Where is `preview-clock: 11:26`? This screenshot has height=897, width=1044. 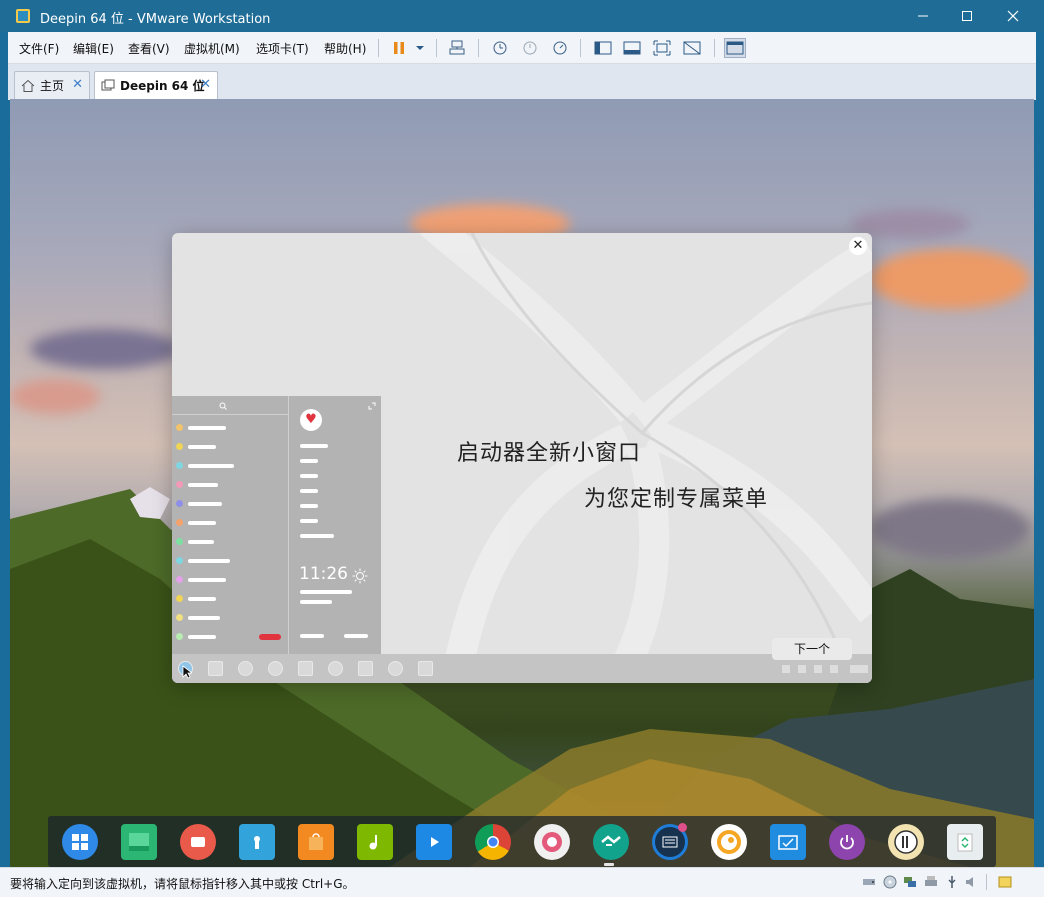 preview-clock: 11:26 is located at coordinates (323, 574).